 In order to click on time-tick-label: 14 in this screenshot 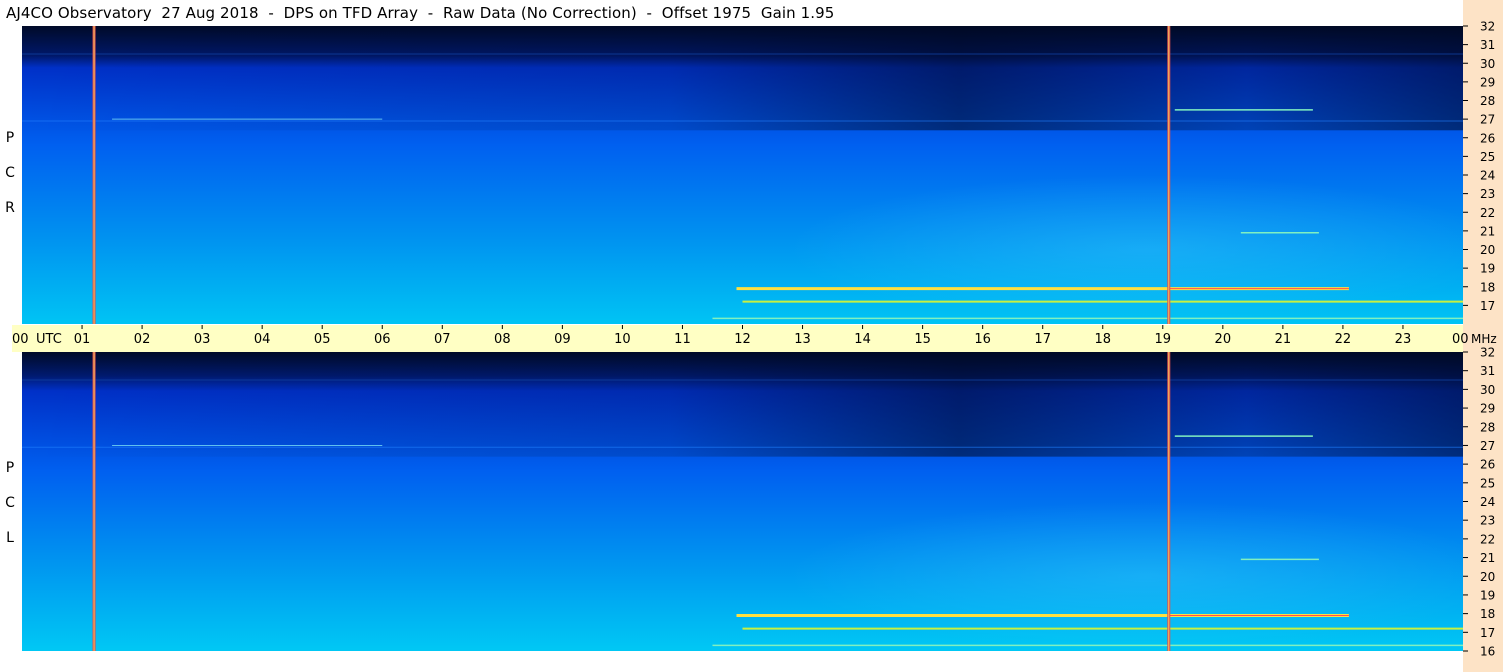, I will do `click(862, 339)`.